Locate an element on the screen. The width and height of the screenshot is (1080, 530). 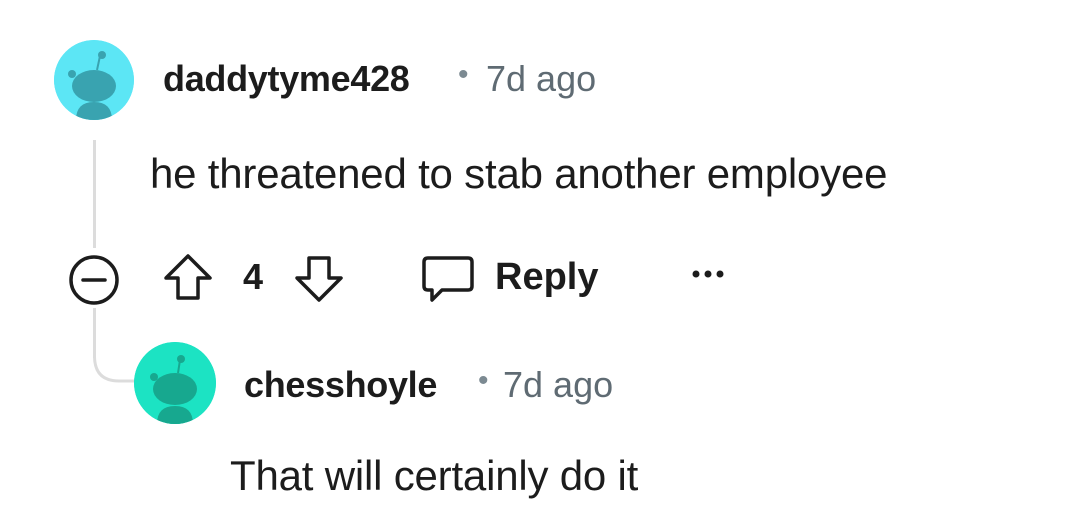
reply-button: Reply is located at coordinates (515, 278).